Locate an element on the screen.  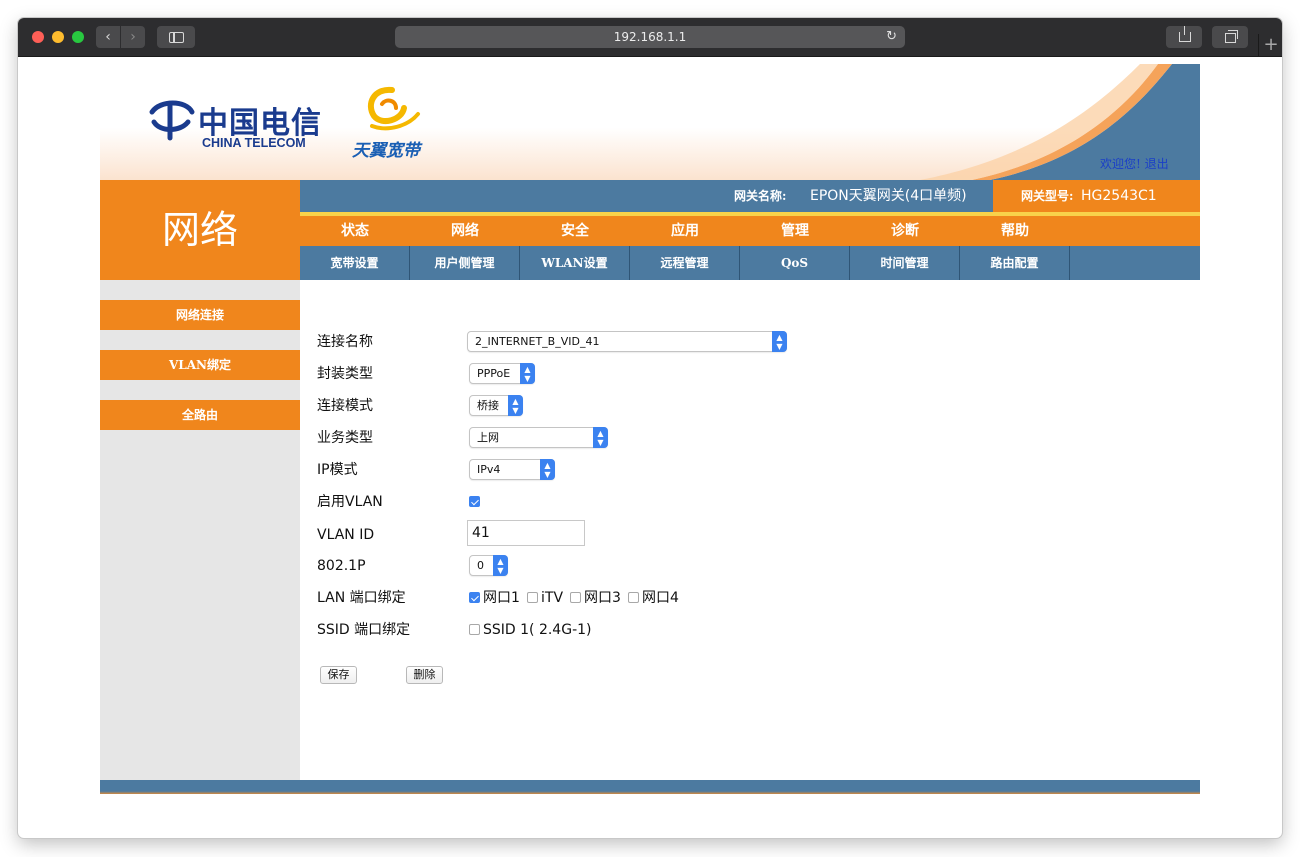
gateway-model-label: 网关型号: is located at coordinates (1047, 196).